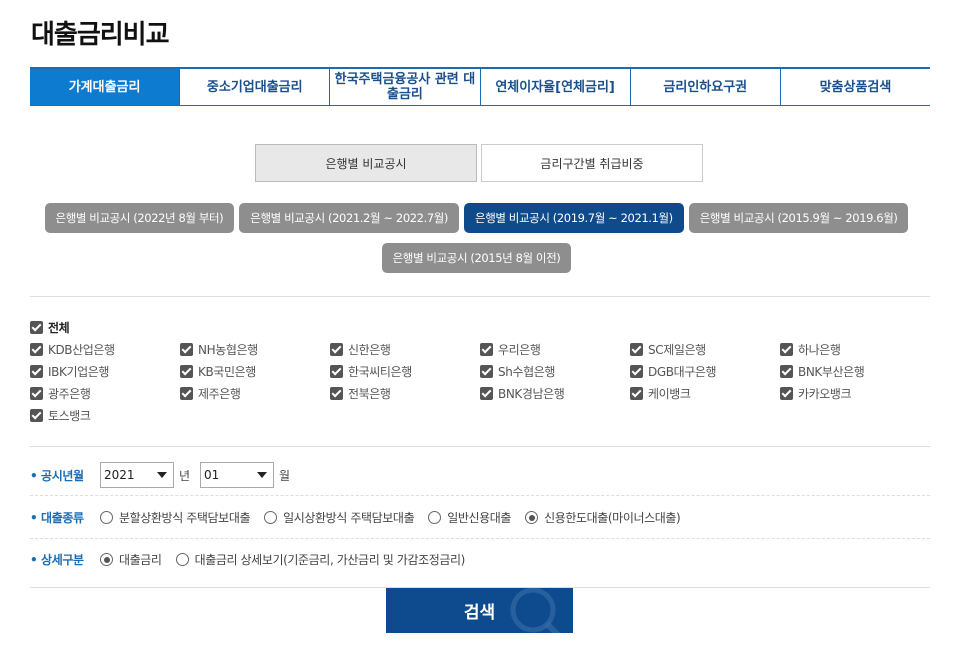  What do you see at coordinates (535, 610) in the screenshot?
I see `magnifier-icon` at bounding box center [535, 610].